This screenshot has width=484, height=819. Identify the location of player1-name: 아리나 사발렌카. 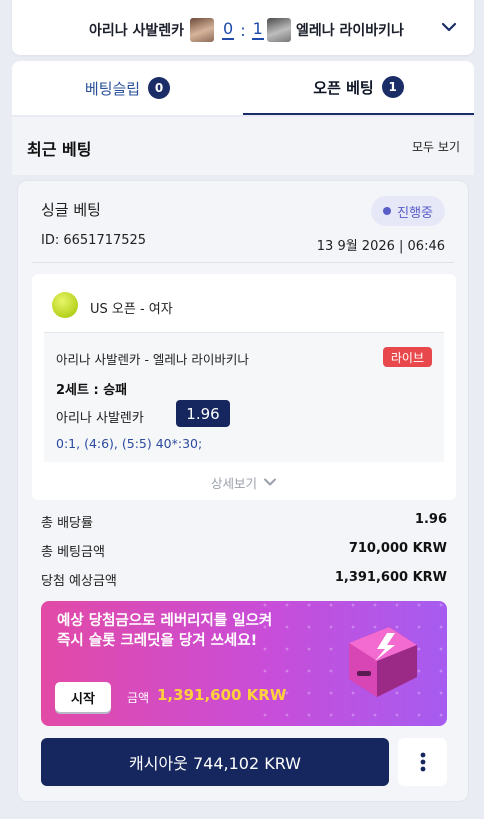
(136, 31).